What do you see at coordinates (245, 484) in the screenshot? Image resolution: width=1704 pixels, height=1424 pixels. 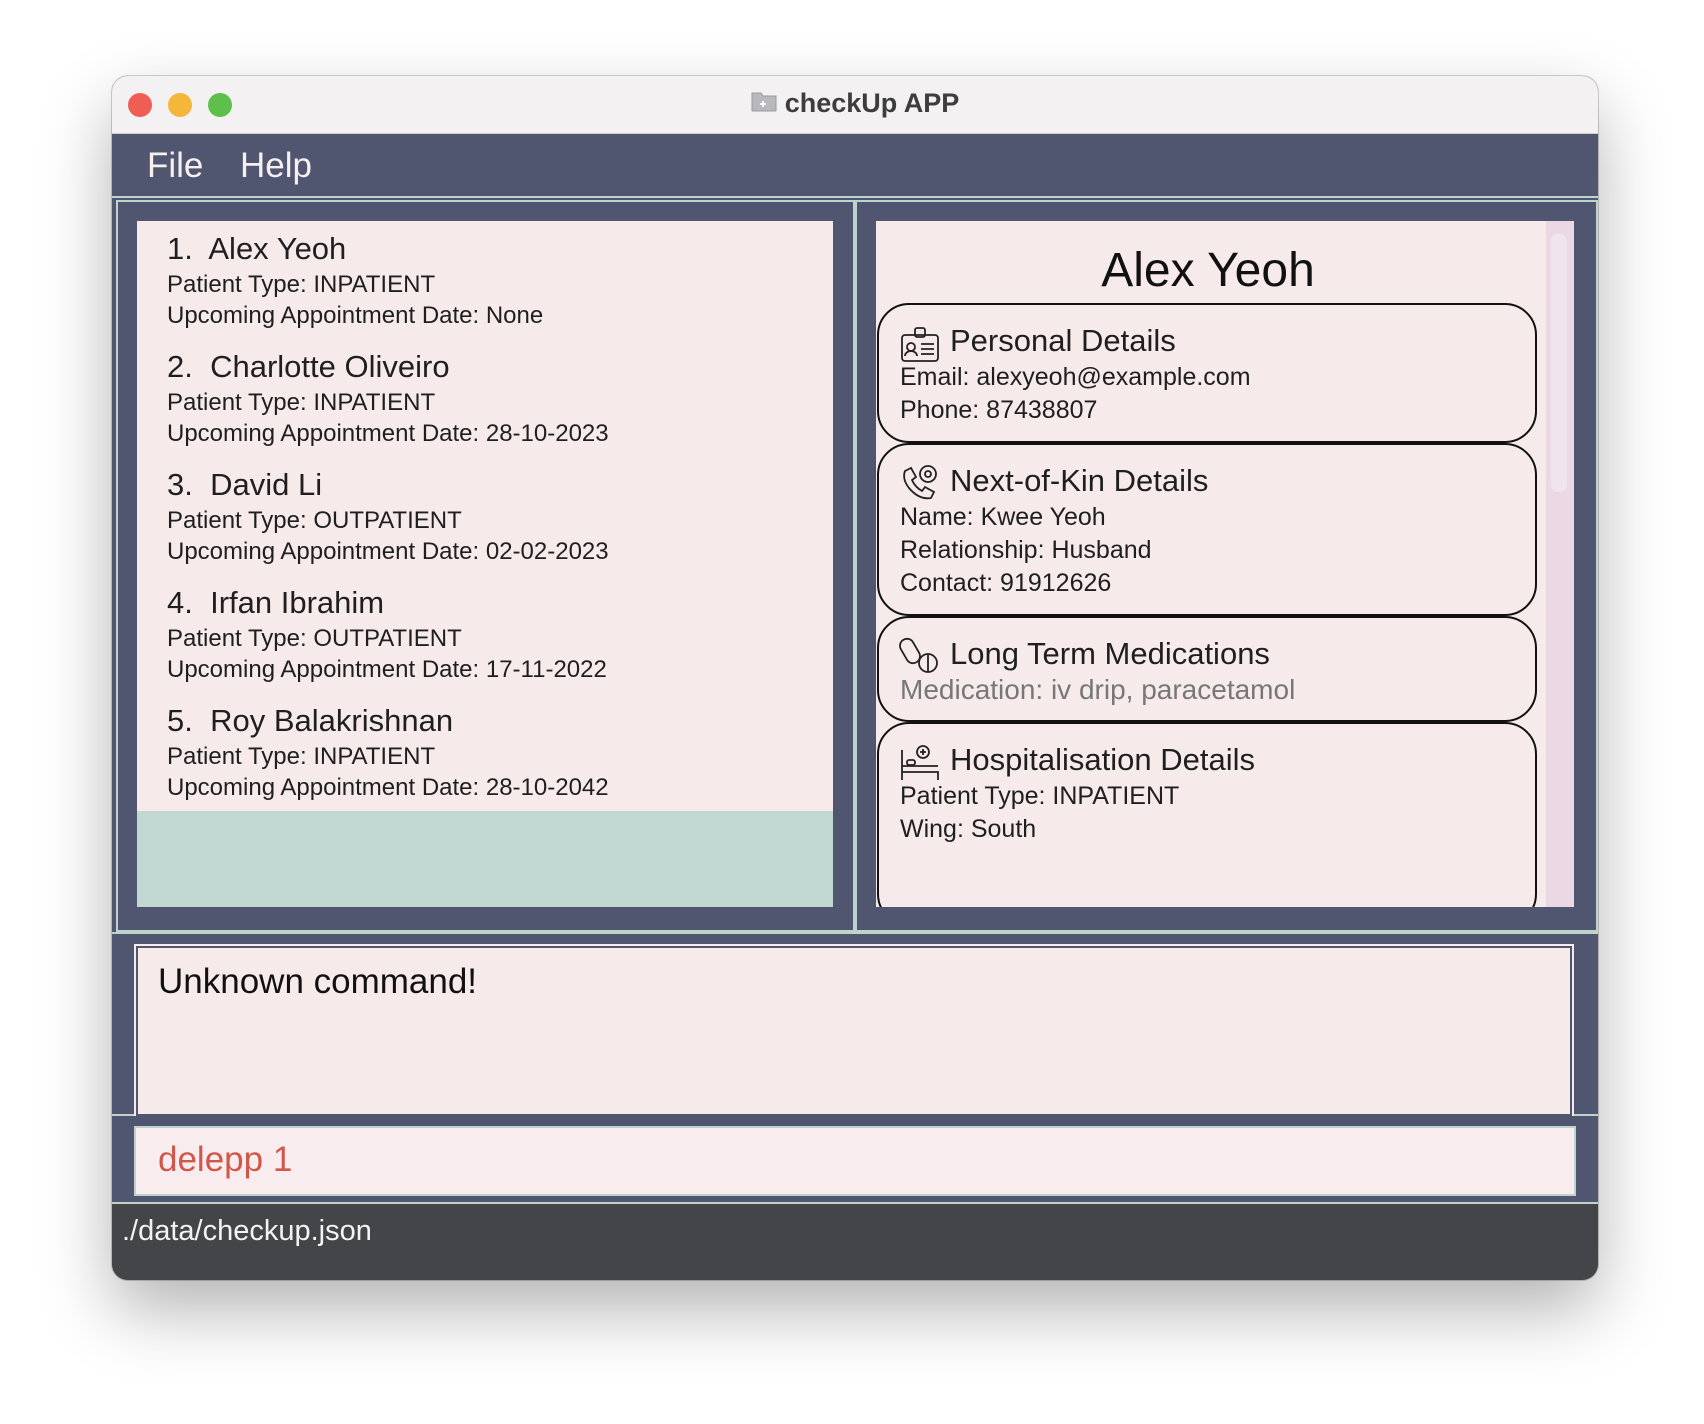 I see `patient-name: 3. David Li` at bounding box center [245, 484].